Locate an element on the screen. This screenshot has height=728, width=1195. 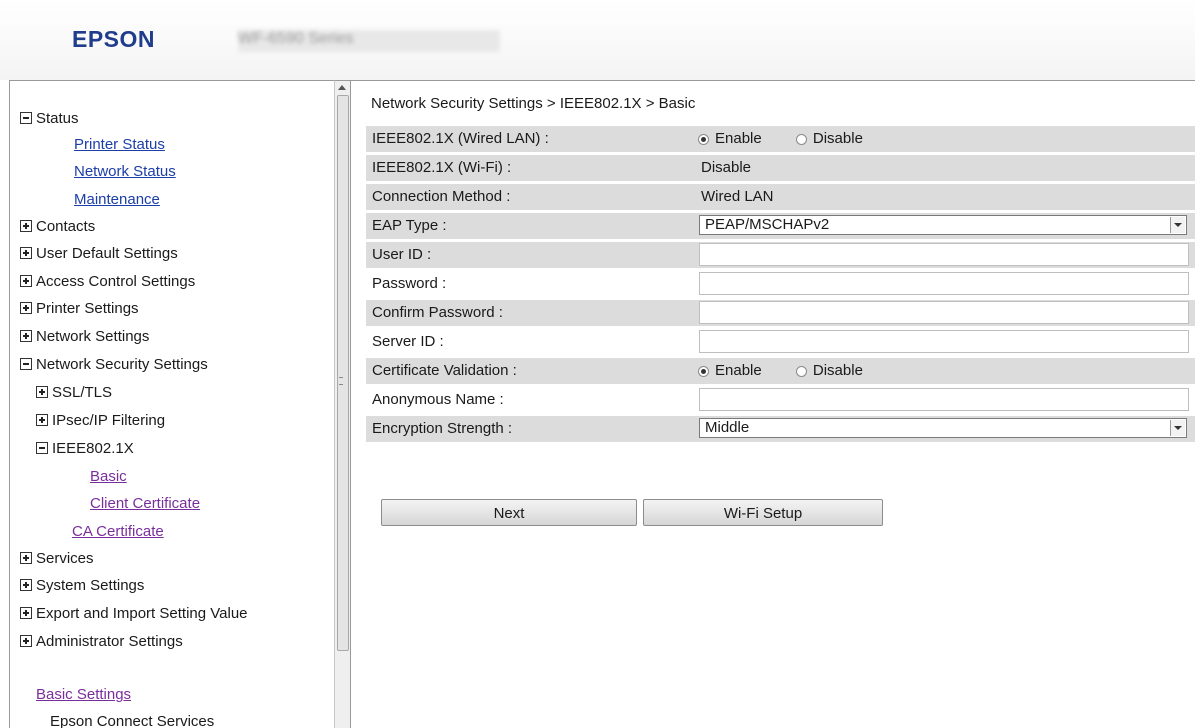
nav-ieee8021x: IEEE802.1X is located at coordinates (85, 449).